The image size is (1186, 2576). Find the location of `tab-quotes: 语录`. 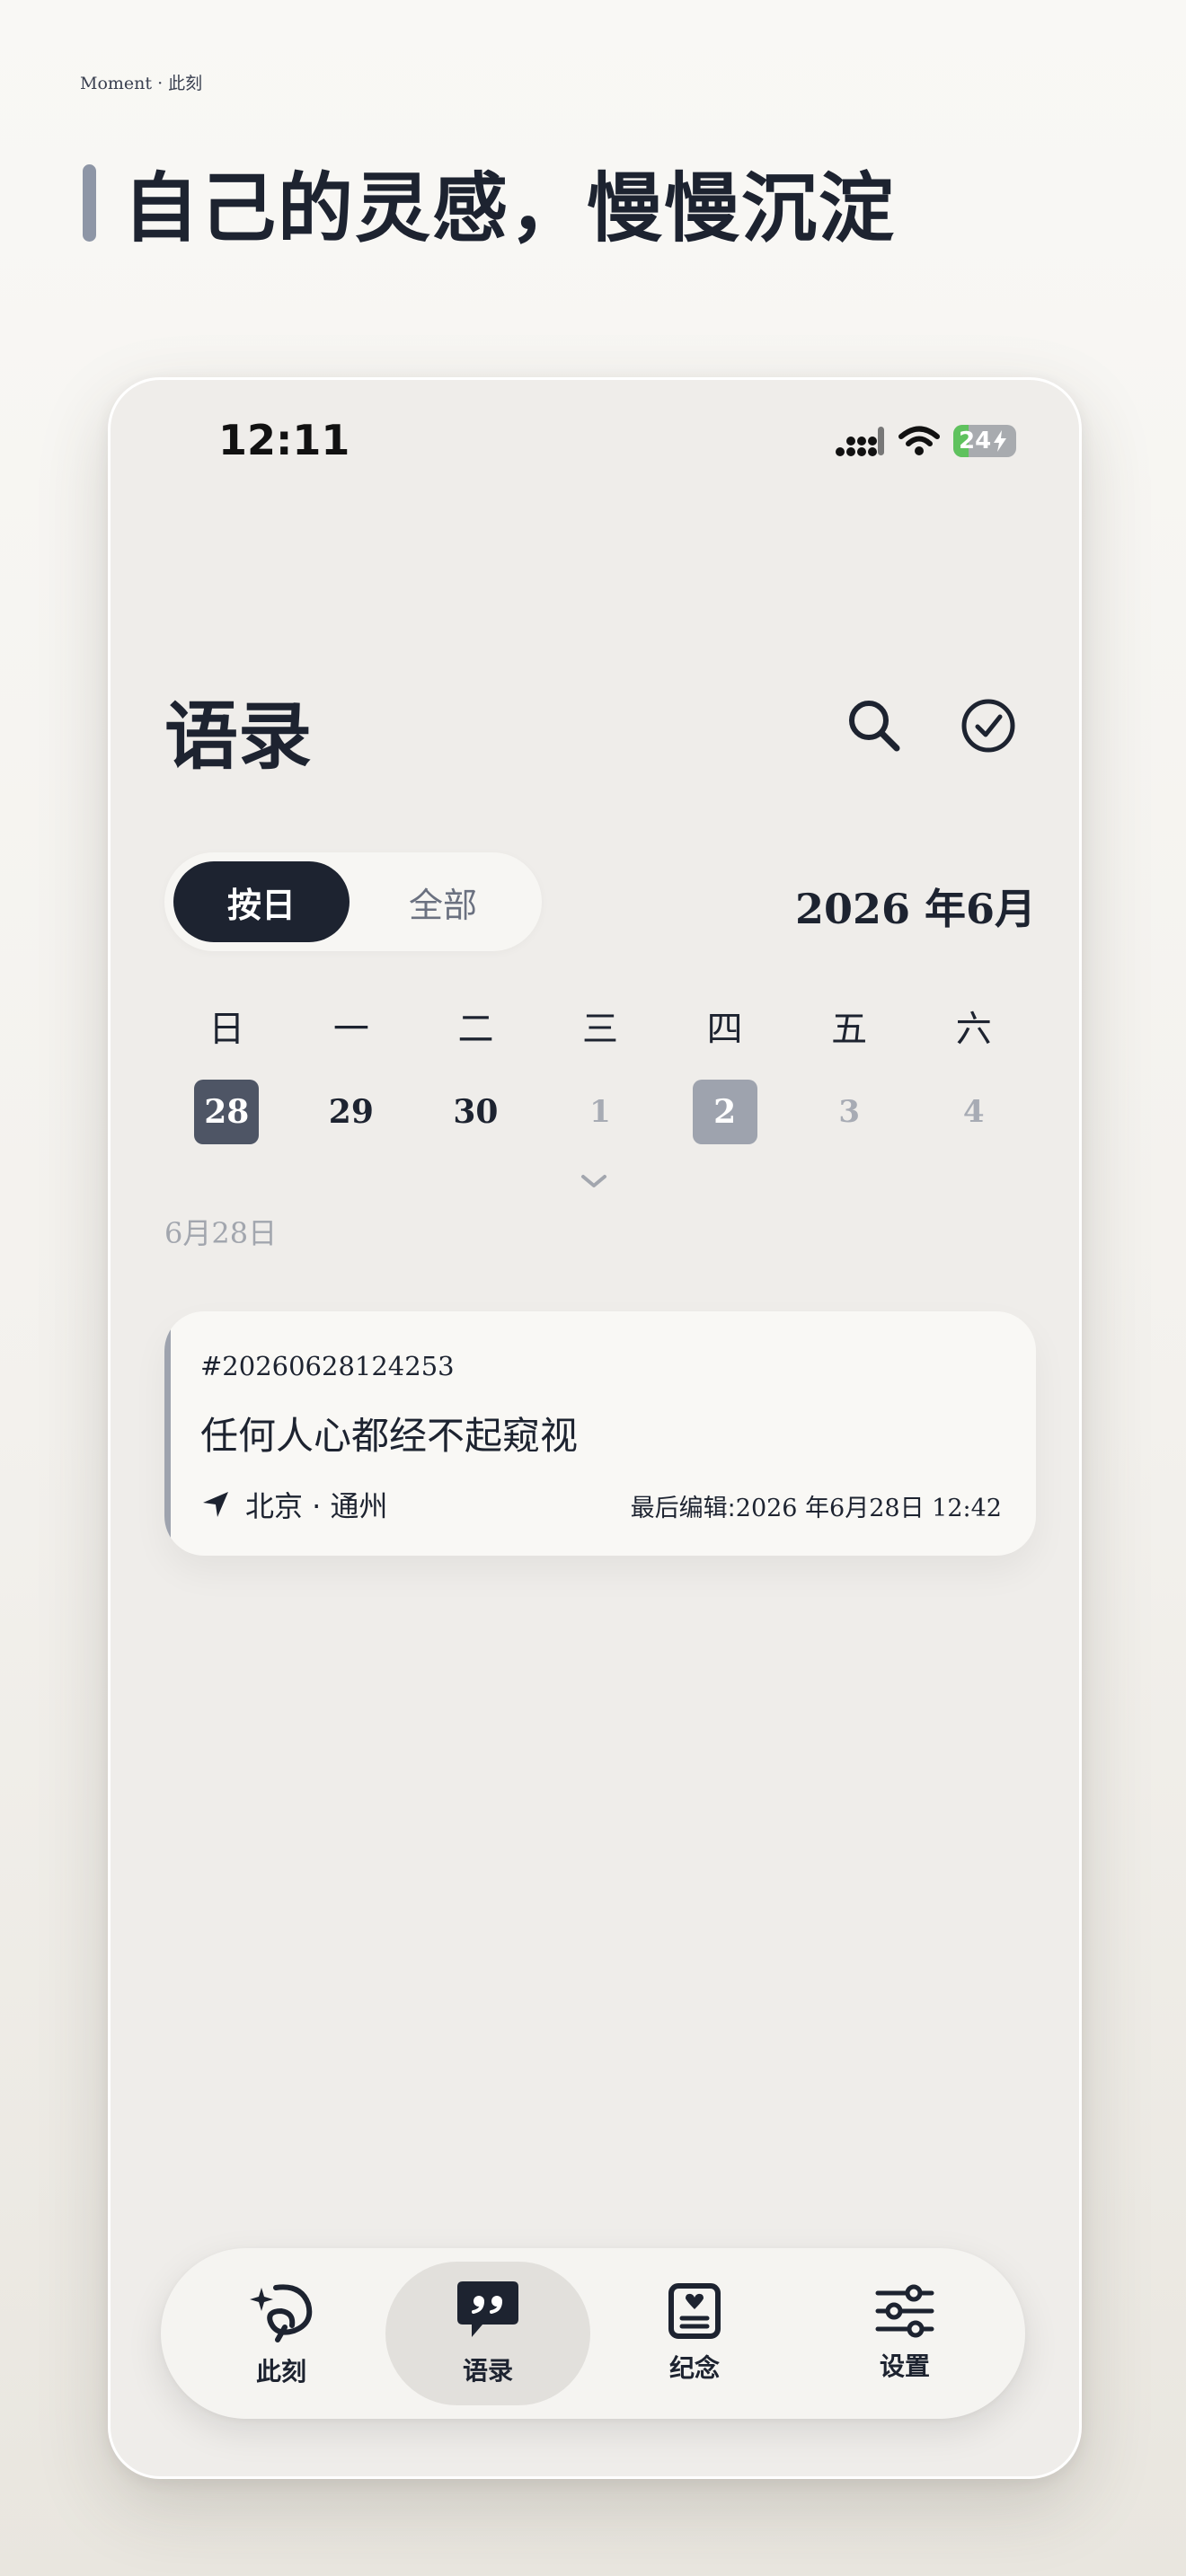

tab-quotes: 语录 is located at coordinates (487, 2333).